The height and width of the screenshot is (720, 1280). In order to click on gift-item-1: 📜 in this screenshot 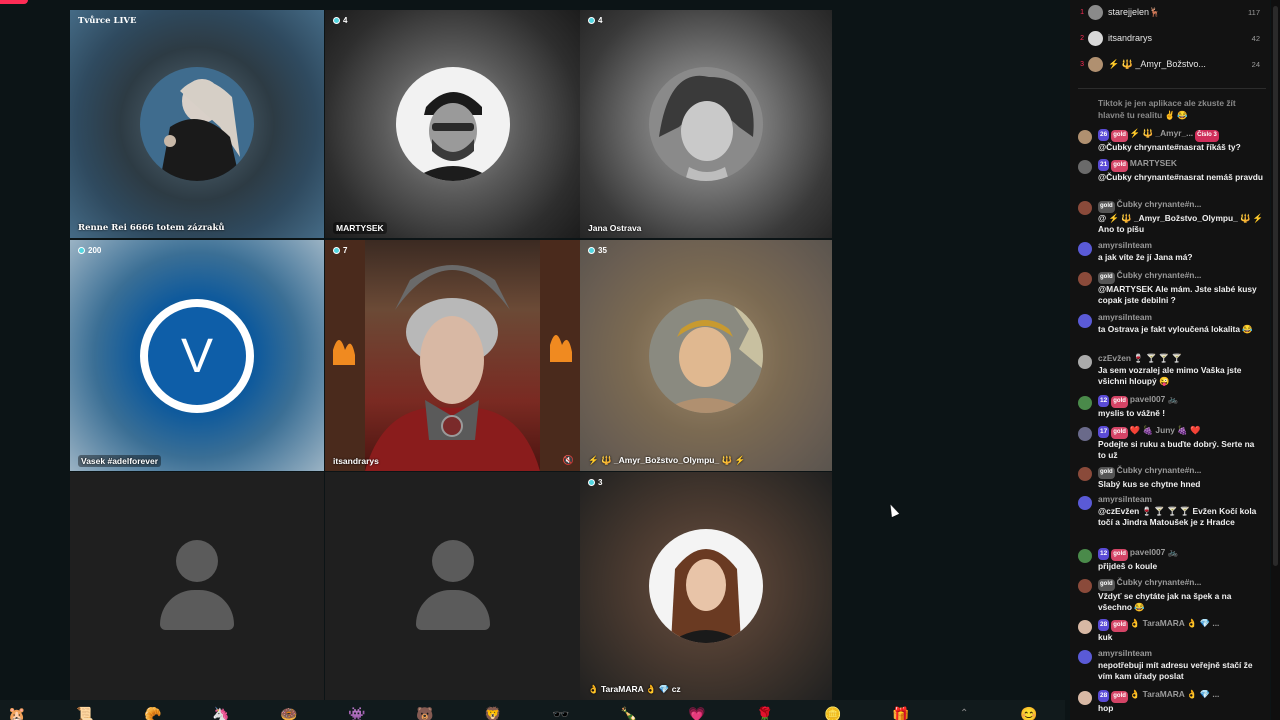, I will do `click(84, 713)`.